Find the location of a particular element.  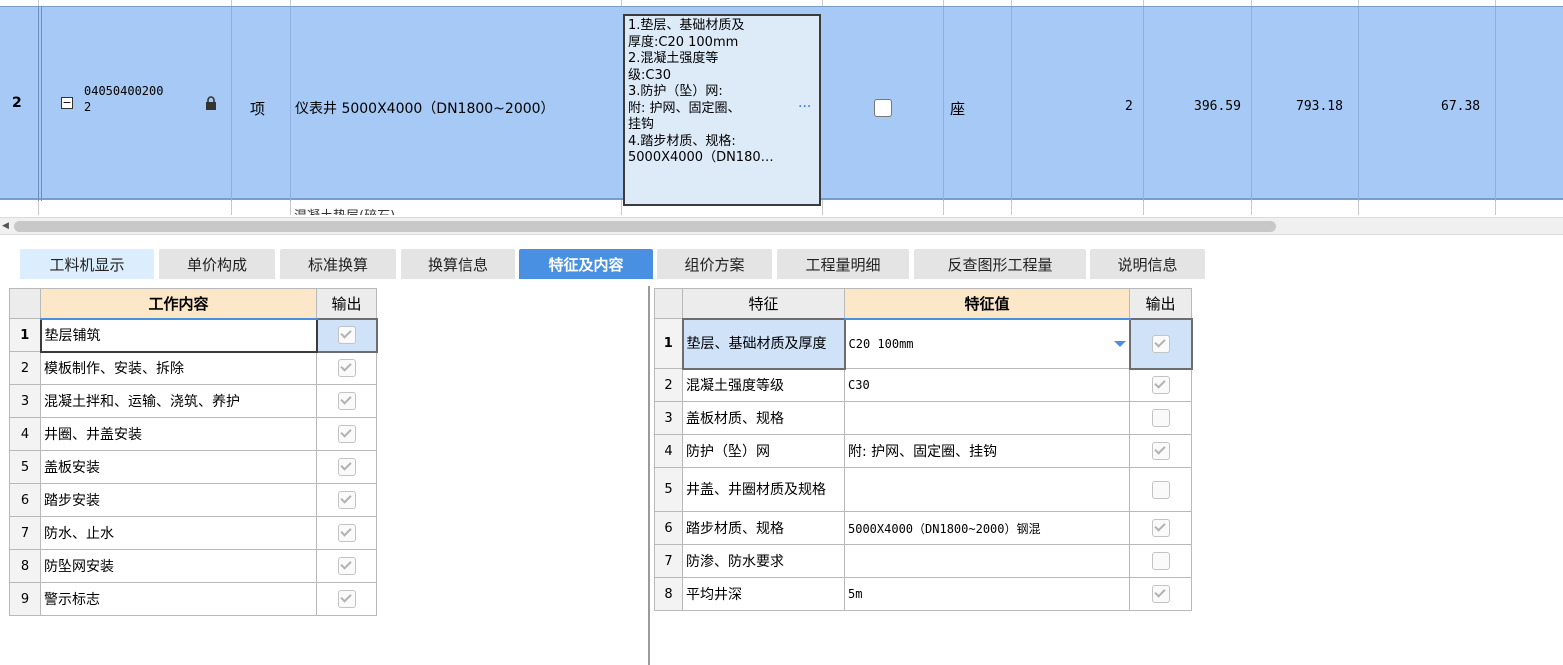

work-item: 模板制作、安装、拆除 is located at coordinates (178, 368).